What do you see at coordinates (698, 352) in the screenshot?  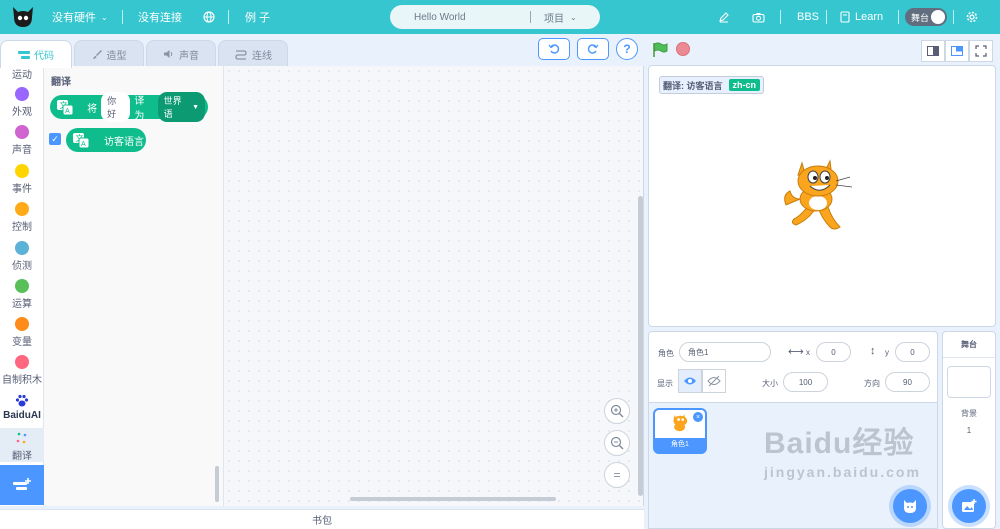 I see `sprite-name-value: 角色1` at bounding box center [698, 352].